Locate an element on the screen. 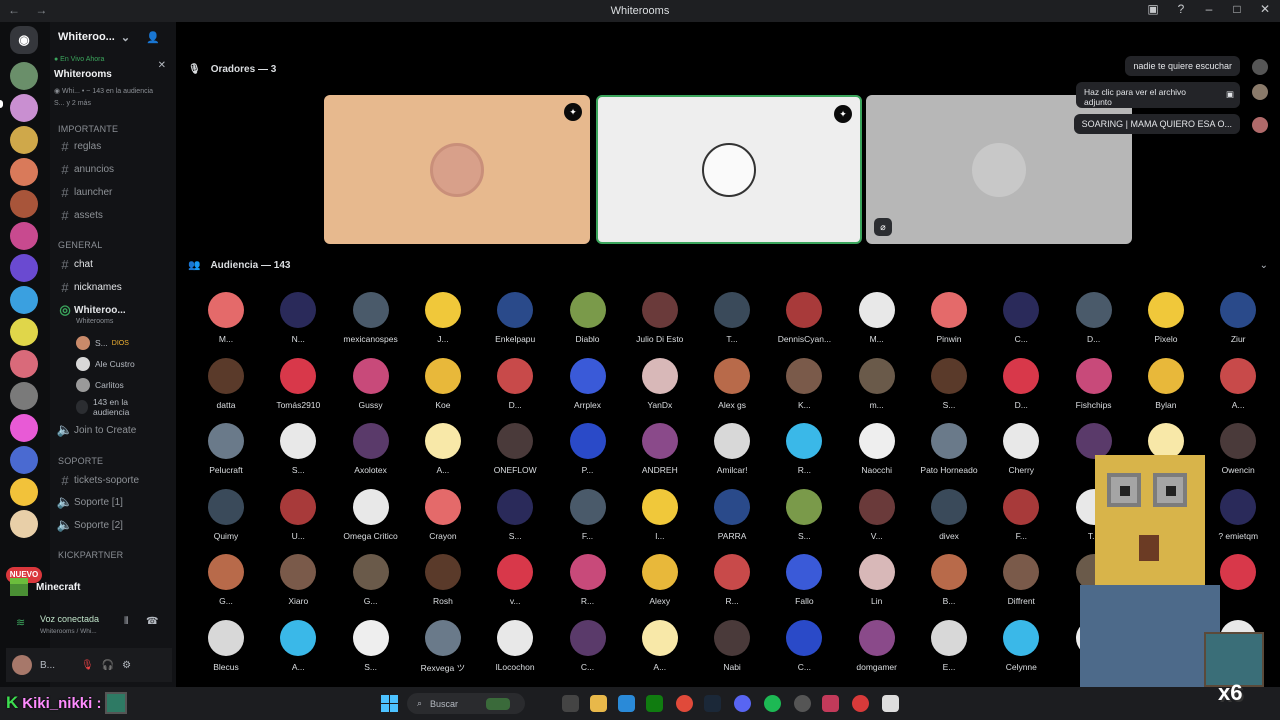 The height and width of the screenshot is (720, 1280). audience-member: Pelucraft is located at coordinates (226, 449).